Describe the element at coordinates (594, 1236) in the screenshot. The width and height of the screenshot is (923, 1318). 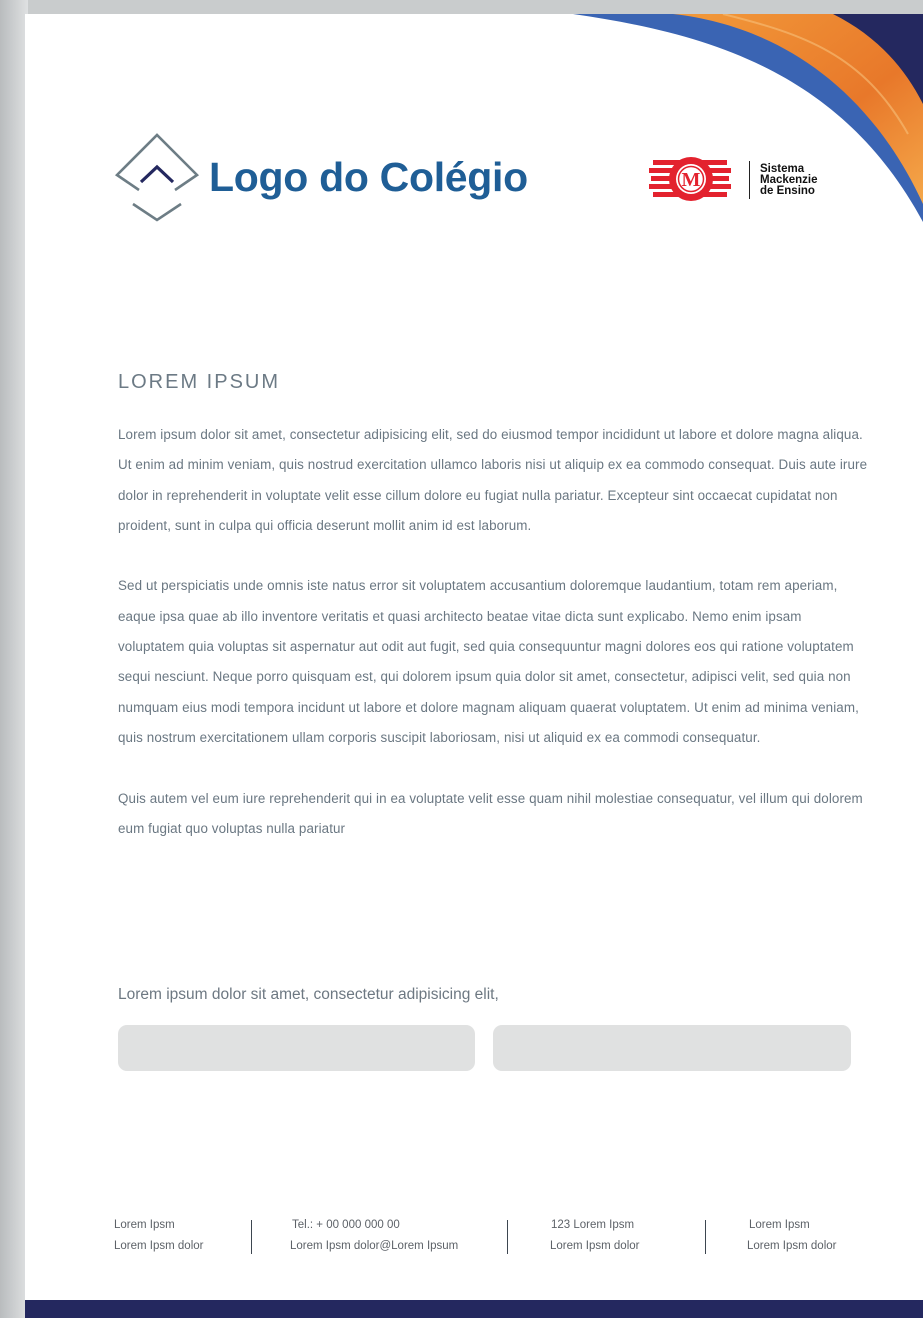
I see `footer-column-3: 123 Lorem Ipsm Lorem Ipsm dolor` at that location.